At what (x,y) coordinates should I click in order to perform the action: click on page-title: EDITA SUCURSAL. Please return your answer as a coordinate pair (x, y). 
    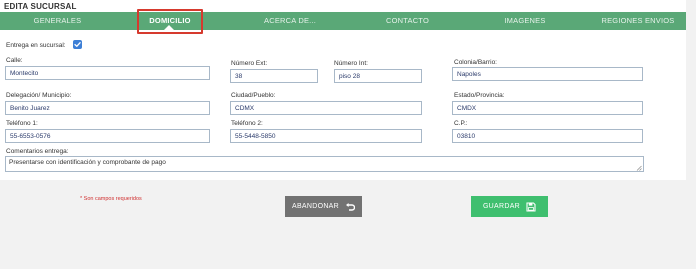
    Looking at the image, I should click on (40, 6).